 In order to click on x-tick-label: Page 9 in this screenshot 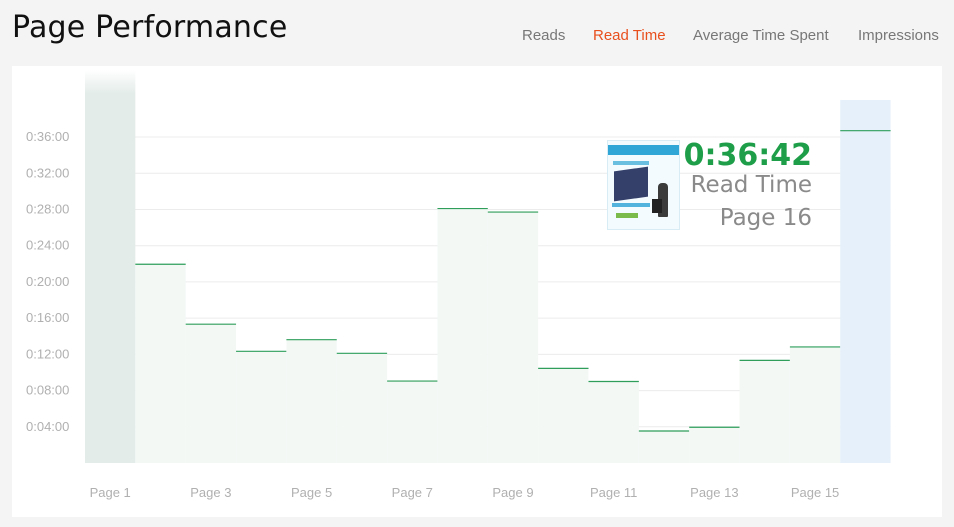, I will do `click(512, 492)`.